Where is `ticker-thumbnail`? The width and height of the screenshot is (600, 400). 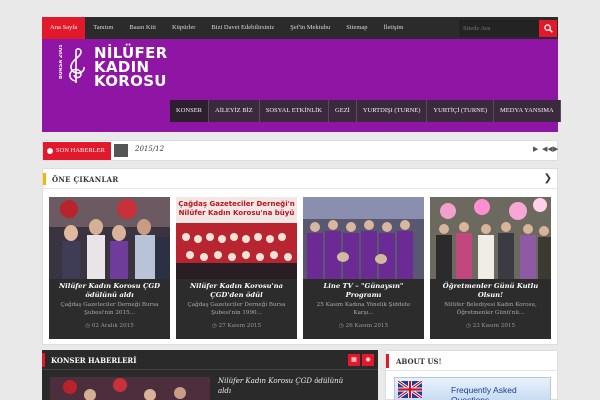
ticker-thumbnail is located at coordinates (121, 150).